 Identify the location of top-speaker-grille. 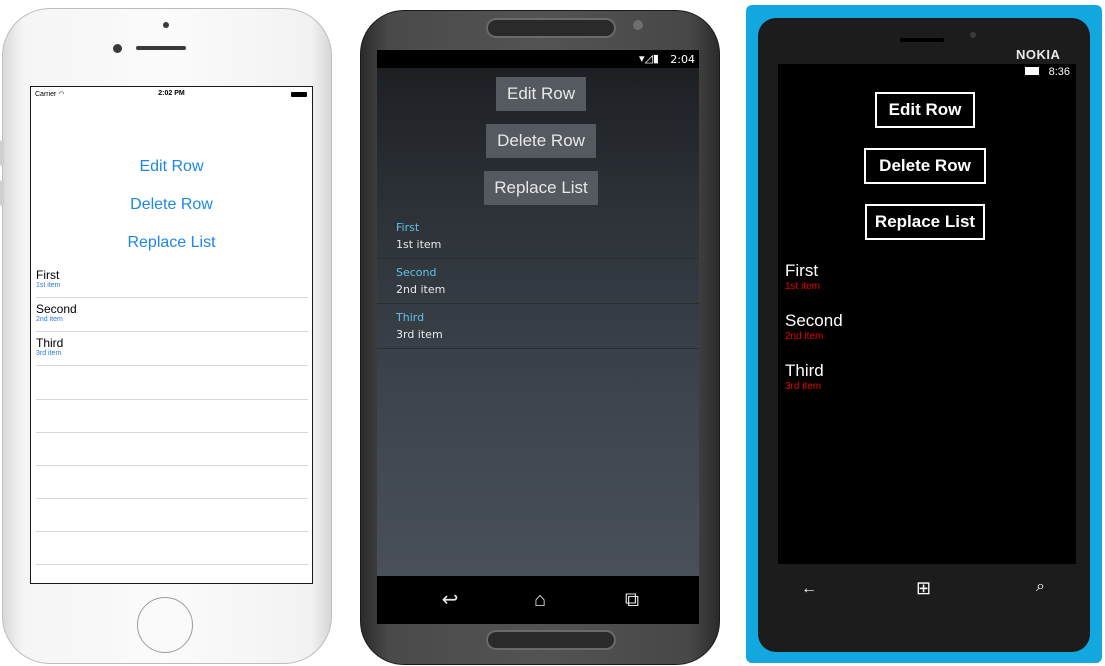
(551, 28).